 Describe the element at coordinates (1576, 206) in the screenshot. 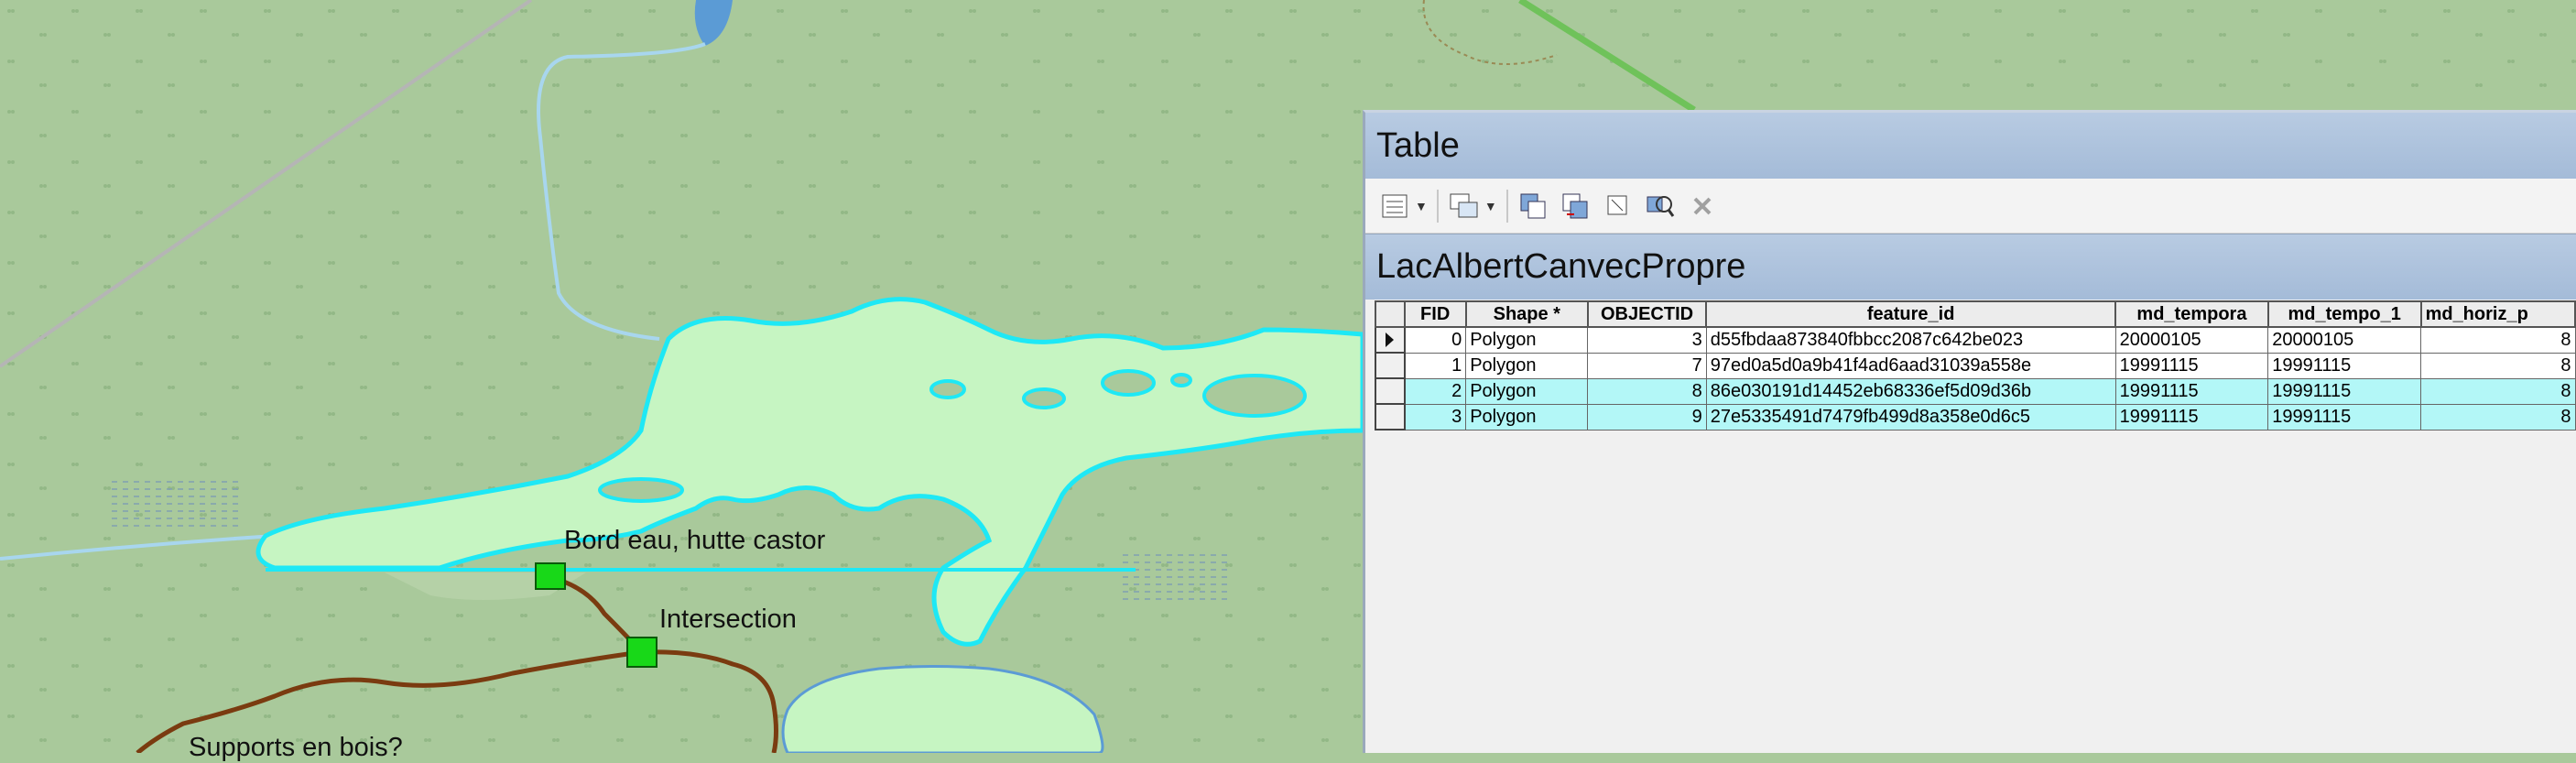

I see `switch-selection-icon` at that location.